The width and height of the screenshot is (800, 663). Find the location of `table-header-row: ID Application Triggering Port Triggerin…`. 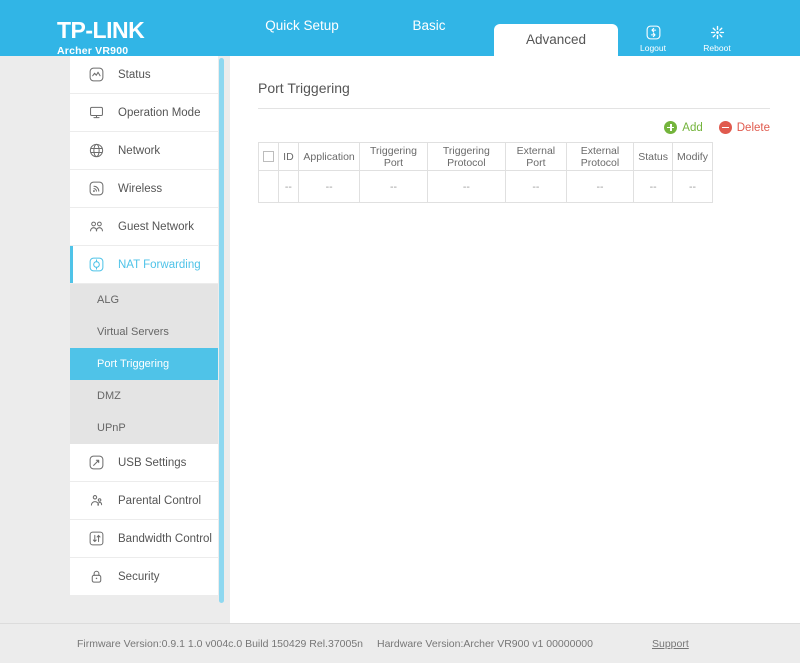

table-header-row: ID Application Triggering Port Triggerin… is located at coordinates (485, 156).